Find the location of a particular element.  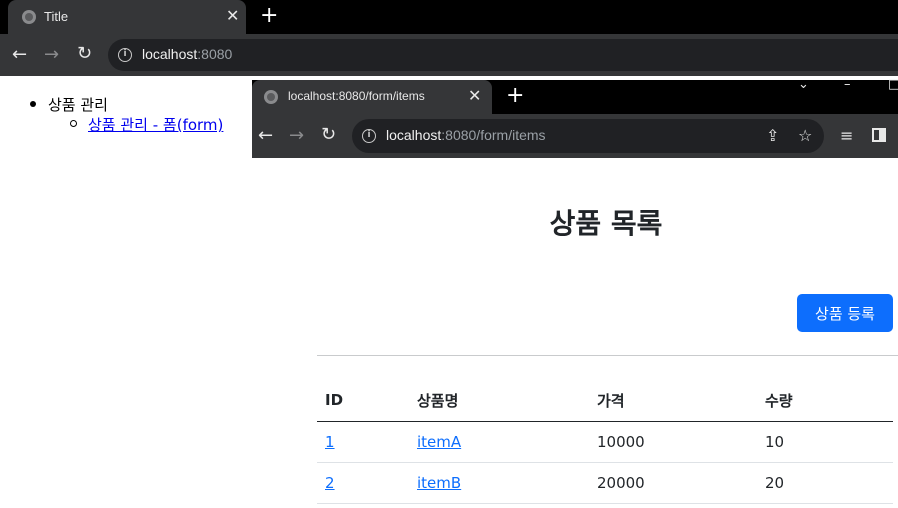

side-panel-icon is located at coordinates (879, 135).